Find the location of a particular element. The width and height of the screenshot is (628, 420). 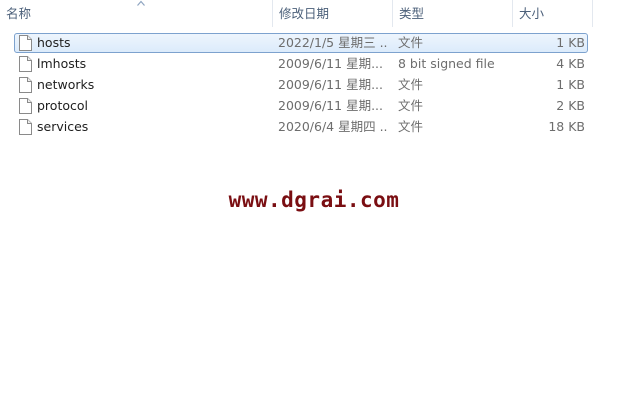

column-header-name-label: 名称 is located at coordinates (19, 13).